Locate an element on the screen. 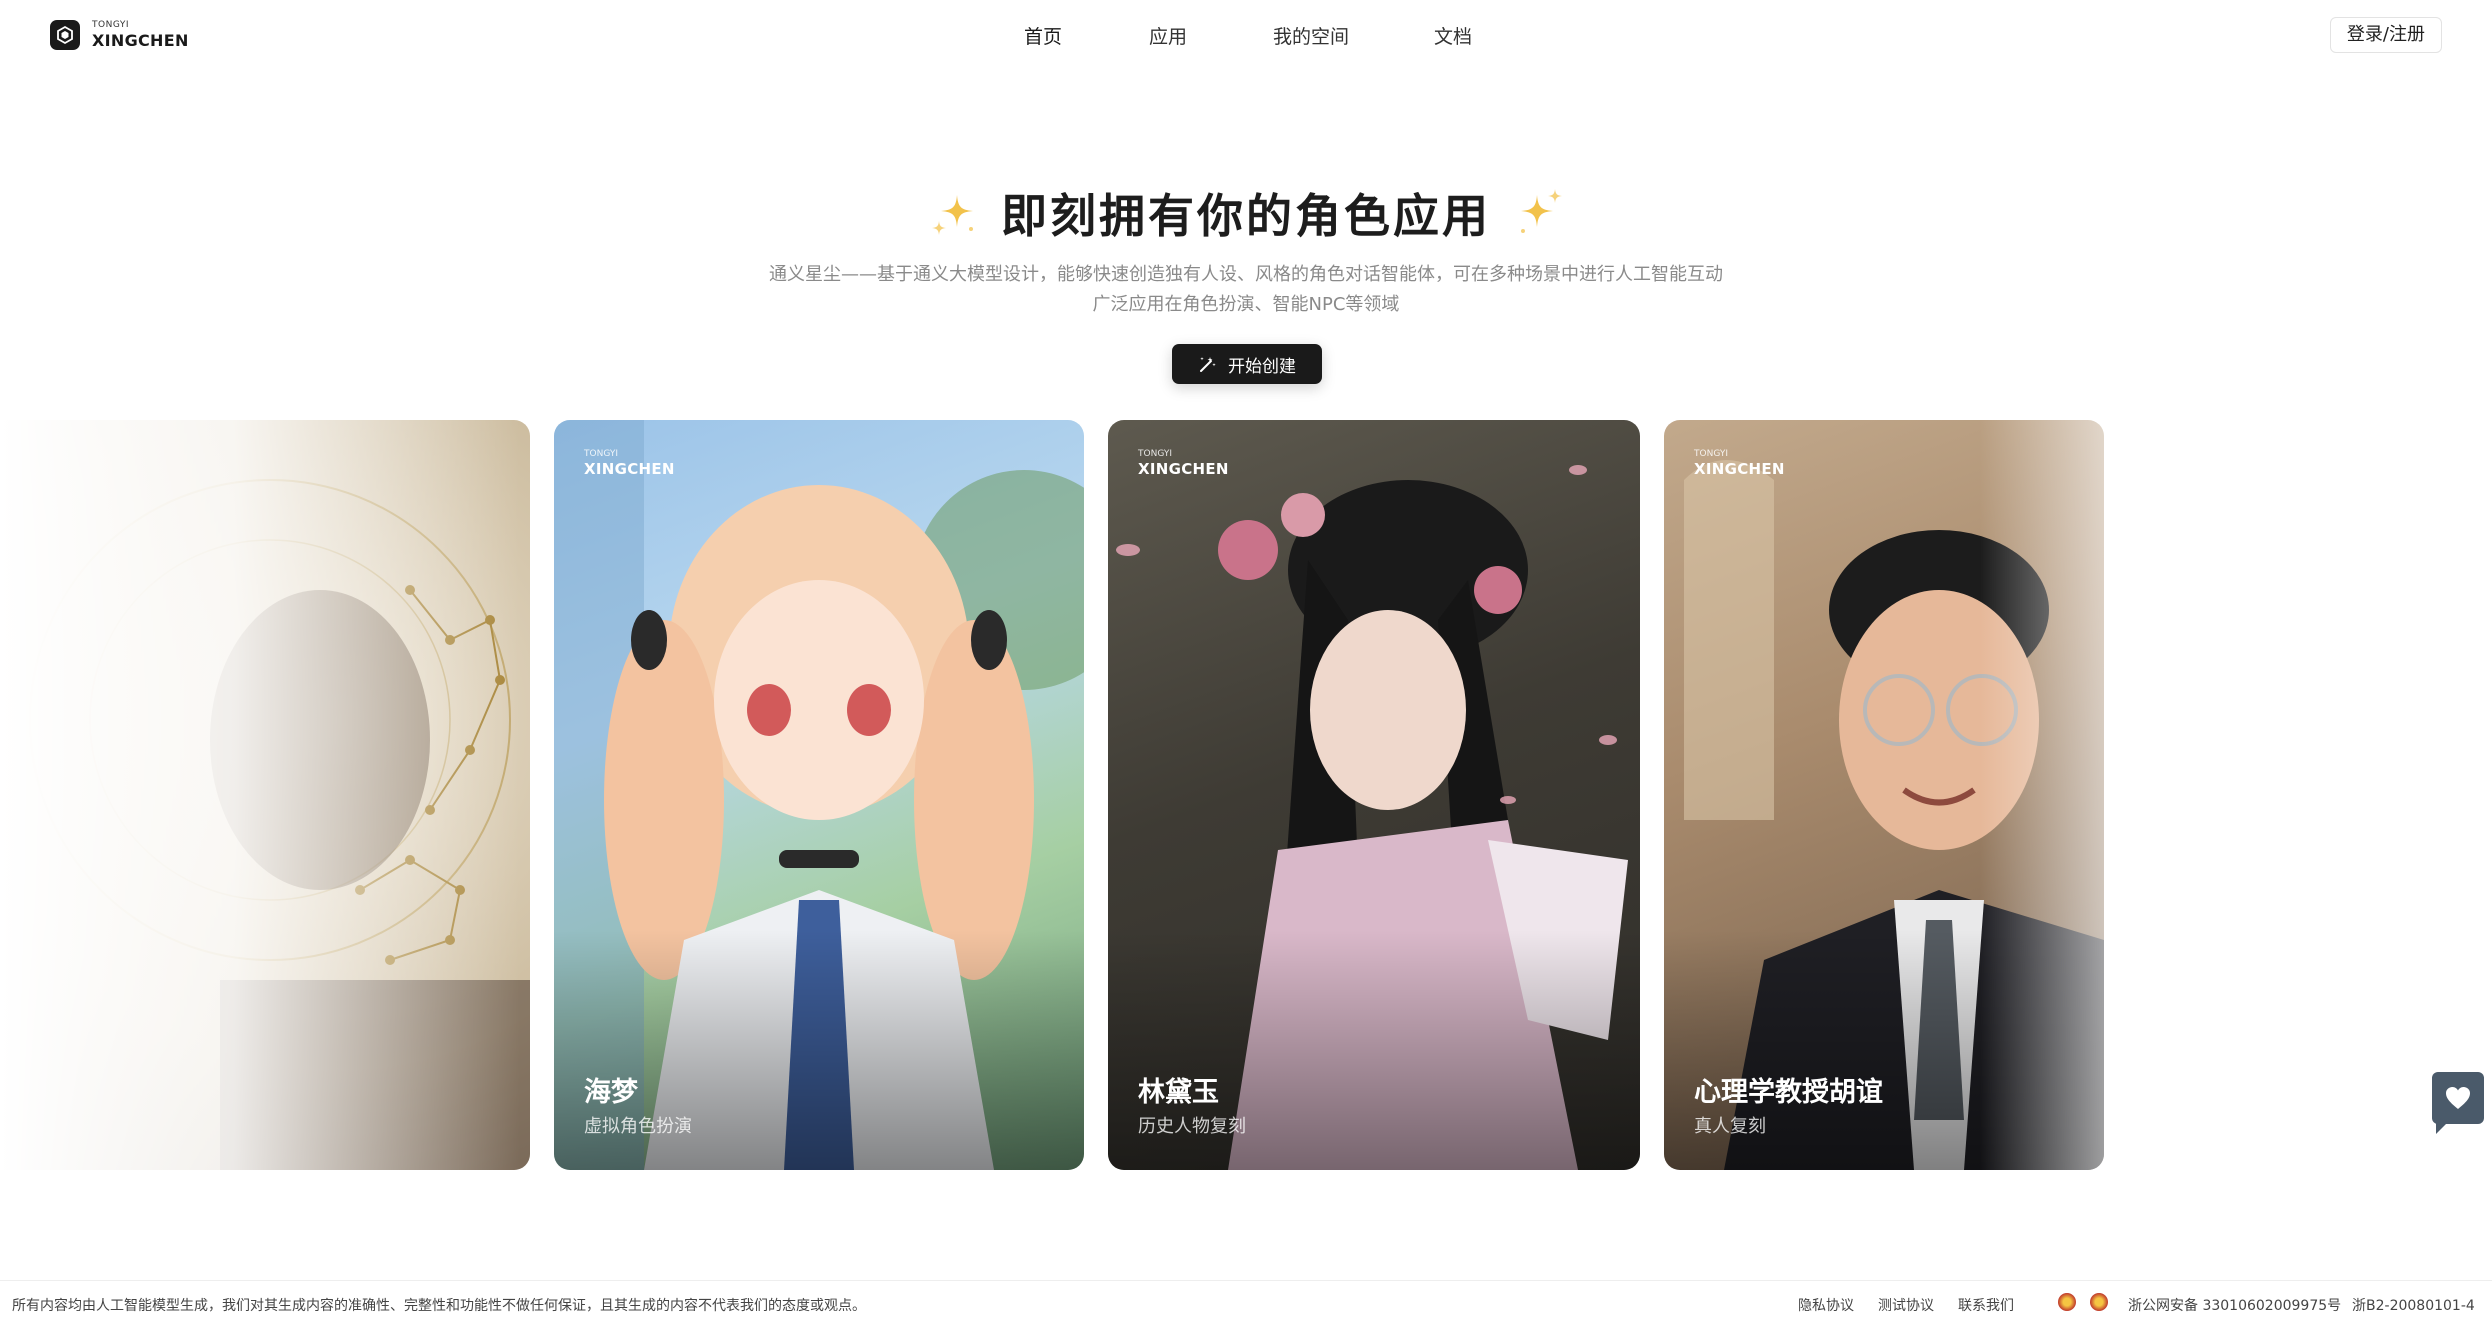 The width and height of the screenshot is (2492, 1325). login-register-button: 登录/注册 is located at coordinates (2385, 35).